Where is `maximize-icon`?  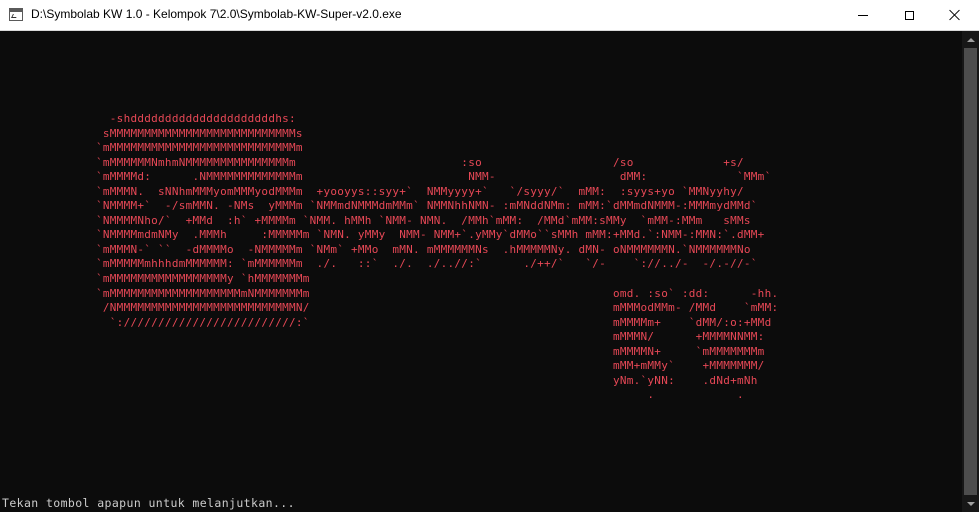 maximize-icon is located at coordinates (909, 15).